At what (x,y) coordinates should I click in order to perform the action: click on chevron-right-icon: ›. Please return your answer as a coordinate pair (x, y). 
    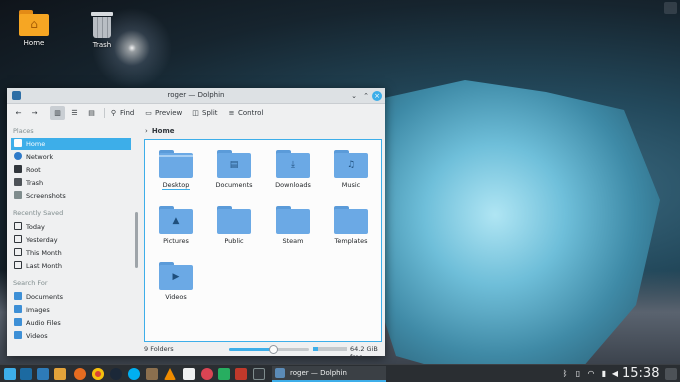
    Looking at the image, I should click on (146, 131).